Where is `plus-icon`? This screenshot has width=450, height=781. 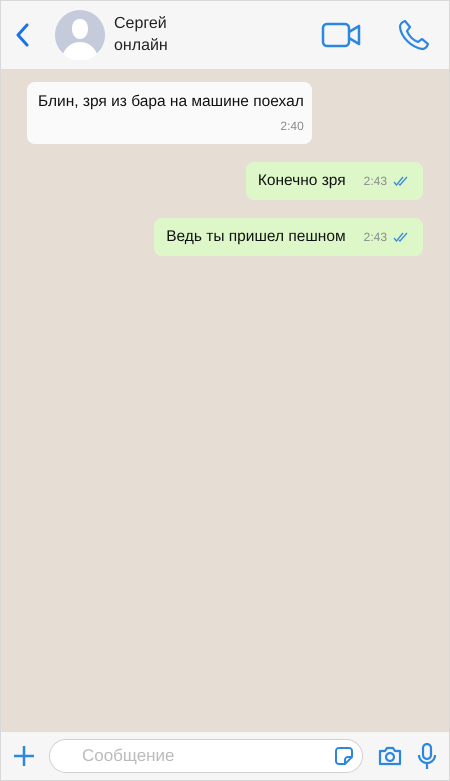
plus-icon is located at coordinates (24, 756).